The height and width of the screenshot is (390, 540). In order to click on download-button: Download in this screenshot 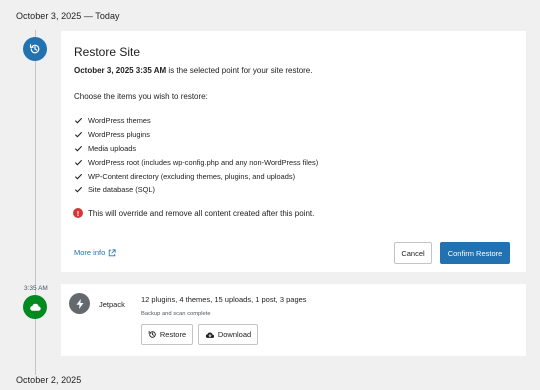, I will do `click(228, 334)`.